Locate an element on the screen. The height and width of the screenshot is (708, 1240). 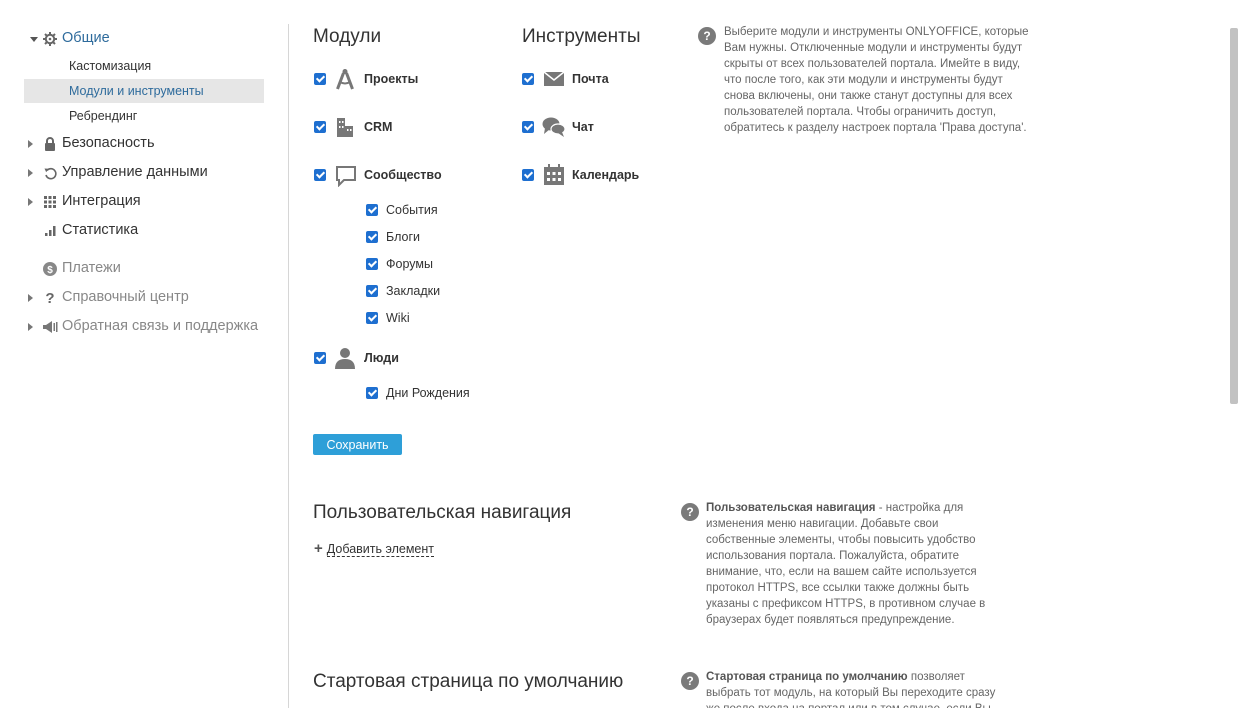
speech-bubble-icon is located at coordinates (346, 176).